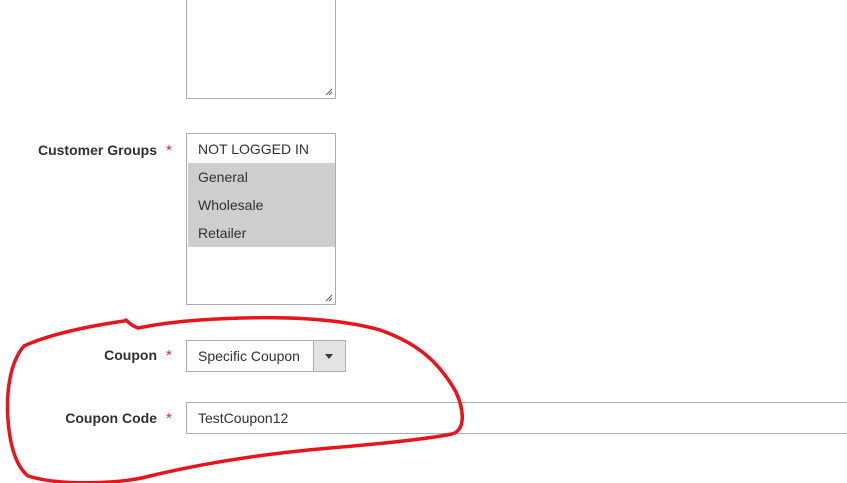 Image resolution: width=847 pixels, height=483 pixels. What do you see at coordinates (516, 418) in the screenshot?
I see `coupon-code-input` at bounding box center [516, 418].